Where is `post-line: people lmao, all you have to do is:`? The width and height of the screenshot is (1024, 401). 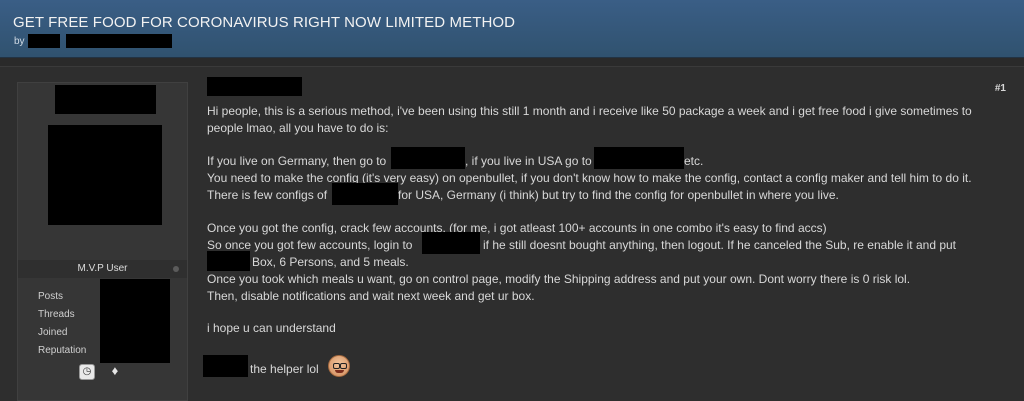 post-line: people lmao, all you have to do is: is located at coordinates (298, 128).